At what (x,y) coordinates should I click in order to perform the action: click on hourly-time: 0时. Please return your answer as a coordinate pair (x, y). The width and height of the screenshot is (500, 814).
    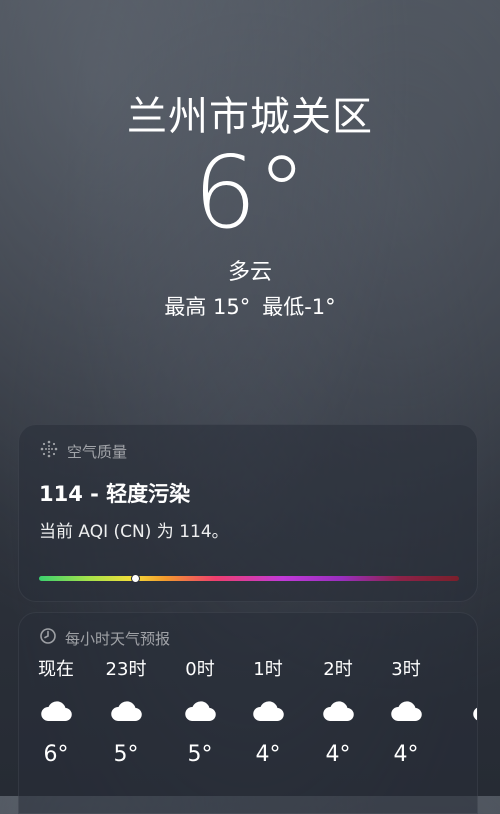
    Looking at the image, I should click on (200, 669).